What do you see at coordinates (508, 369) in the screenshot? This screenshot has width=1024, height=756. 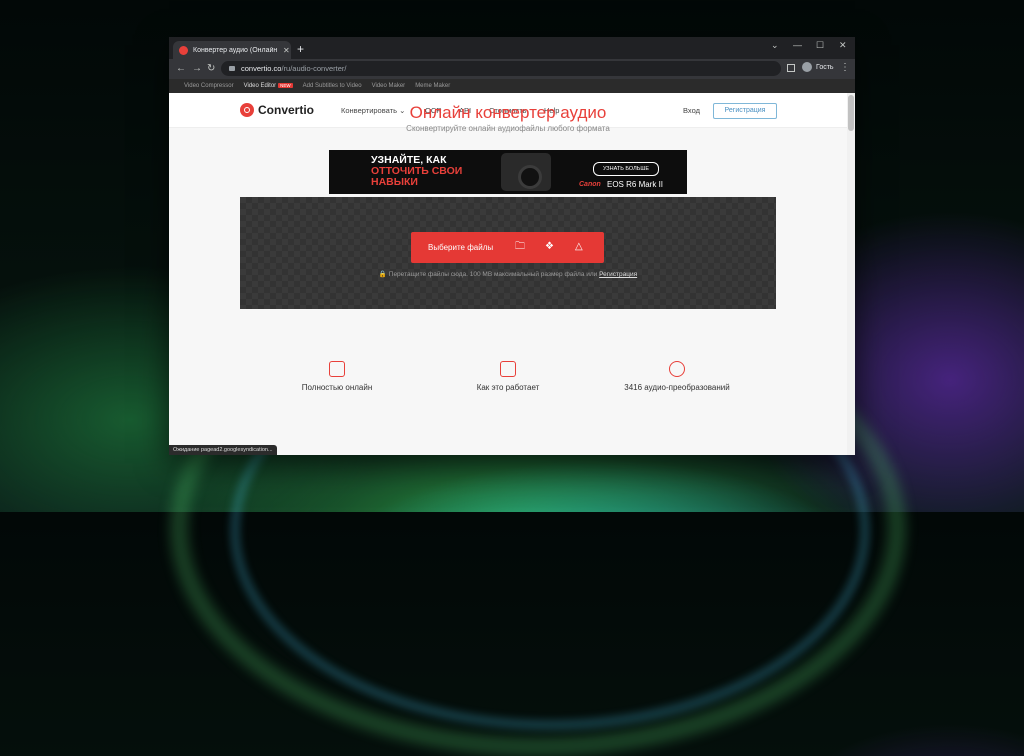 I see `clipboard-check-icon` at bounding box center [508, 369].